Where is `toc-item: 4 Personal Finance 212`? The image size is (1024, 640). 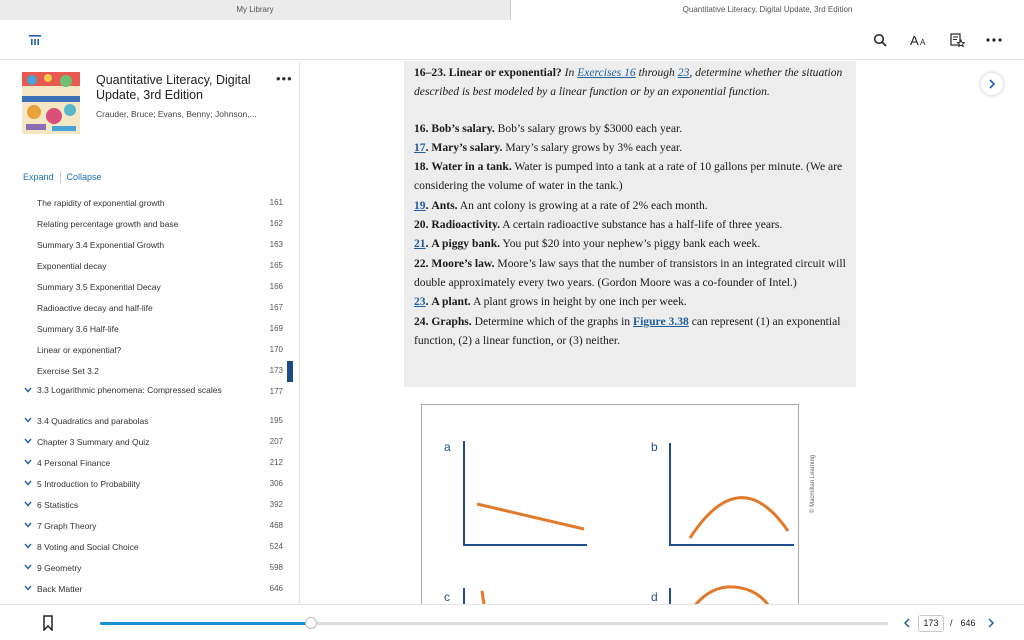
toc-item: 4 Personal Finance 212 is located at coordinates (149, 463).